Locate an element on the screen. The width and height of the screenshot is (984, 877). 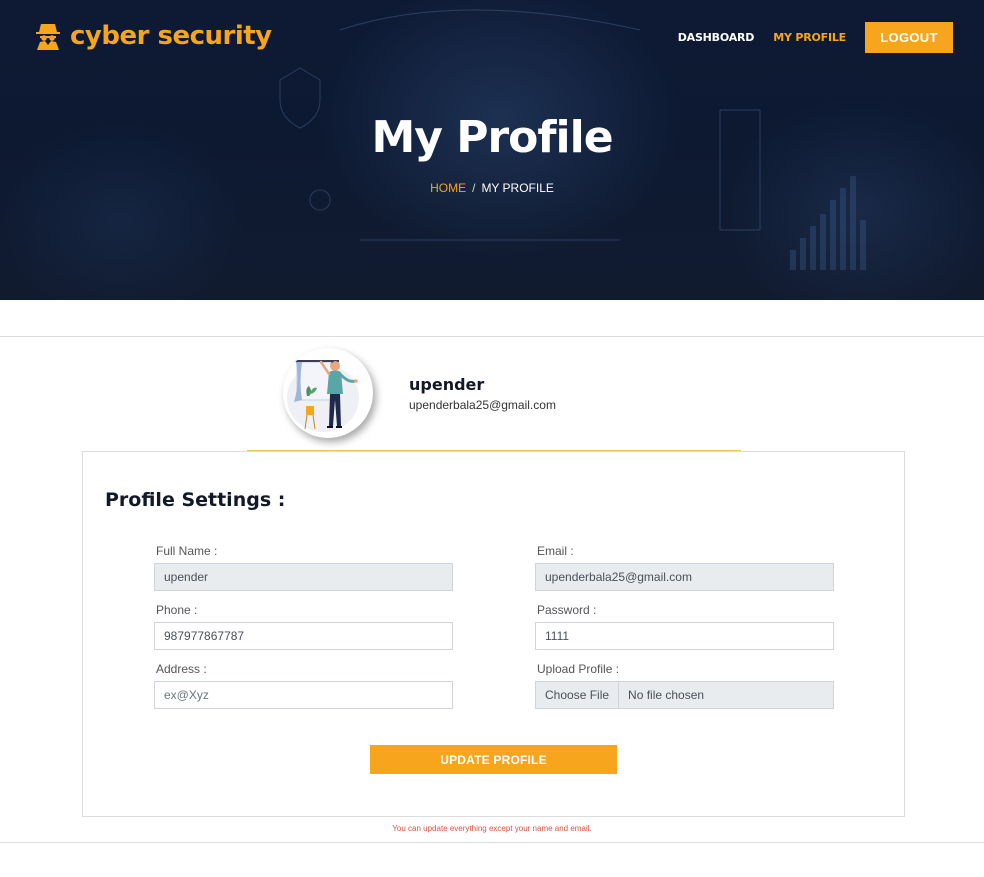
top-nav: DASHBOARD MY PROFILE LOGOUT is located at coordinates (815, 37).